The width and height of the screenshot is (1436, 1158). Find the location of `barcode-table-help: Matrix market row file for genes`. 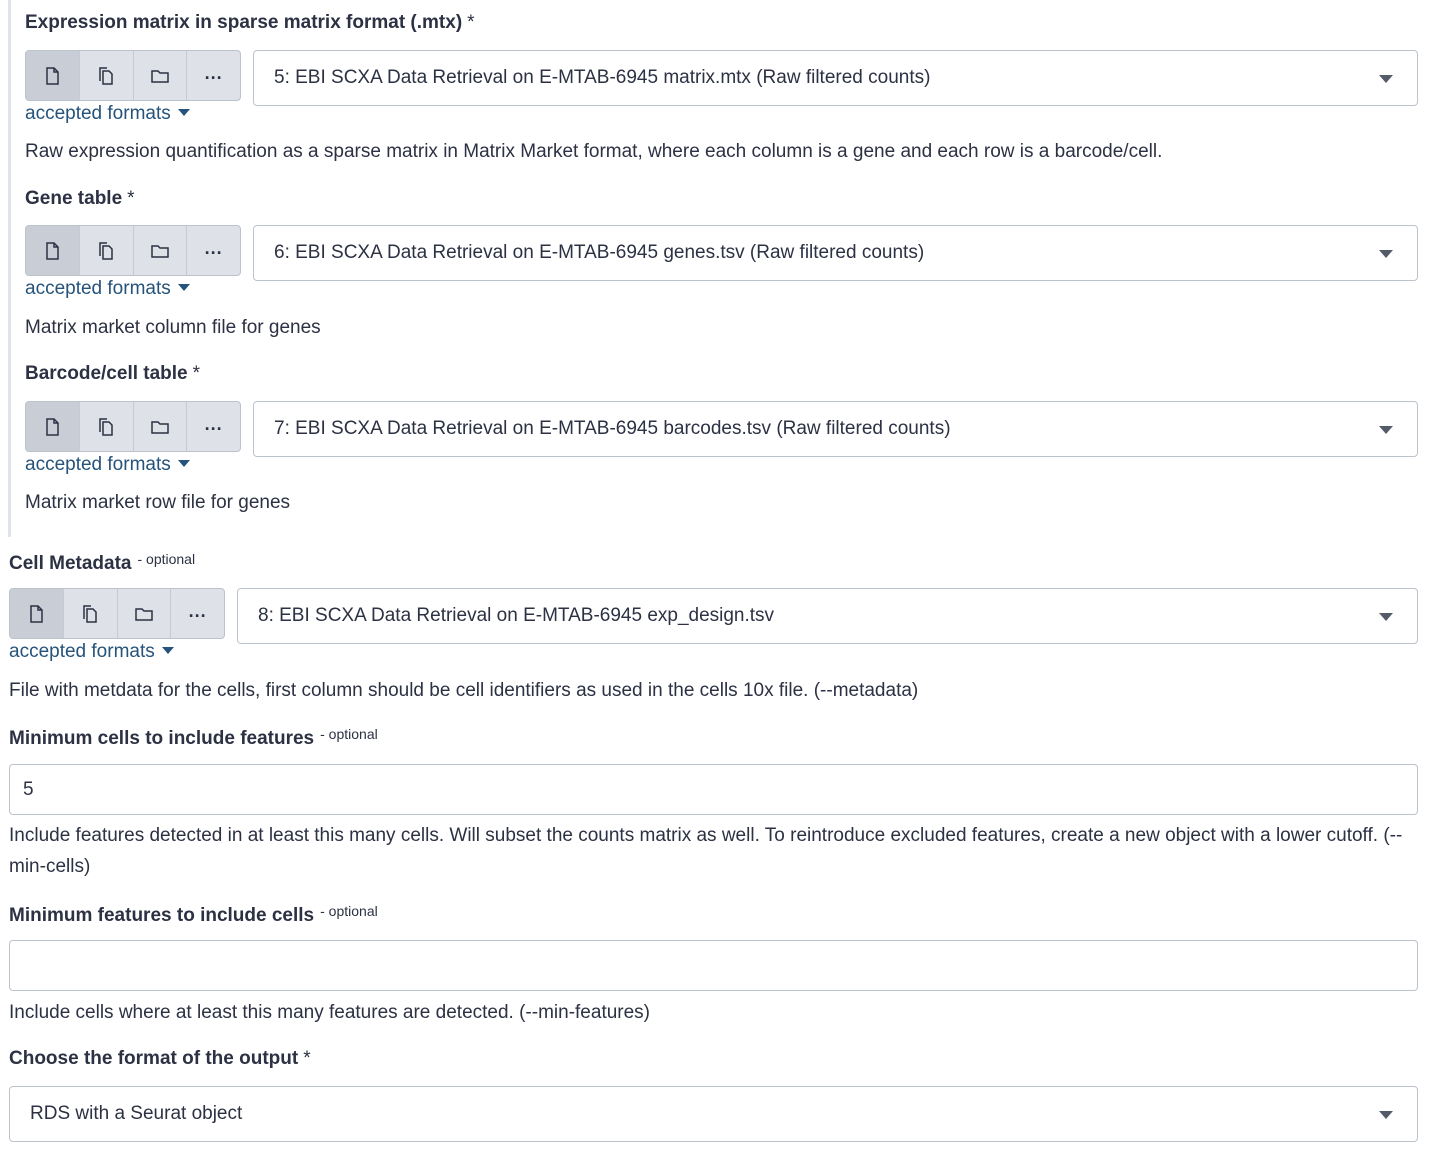

barcode-table-help: Matrix market row file for genes is located at coordinates (158, 502).